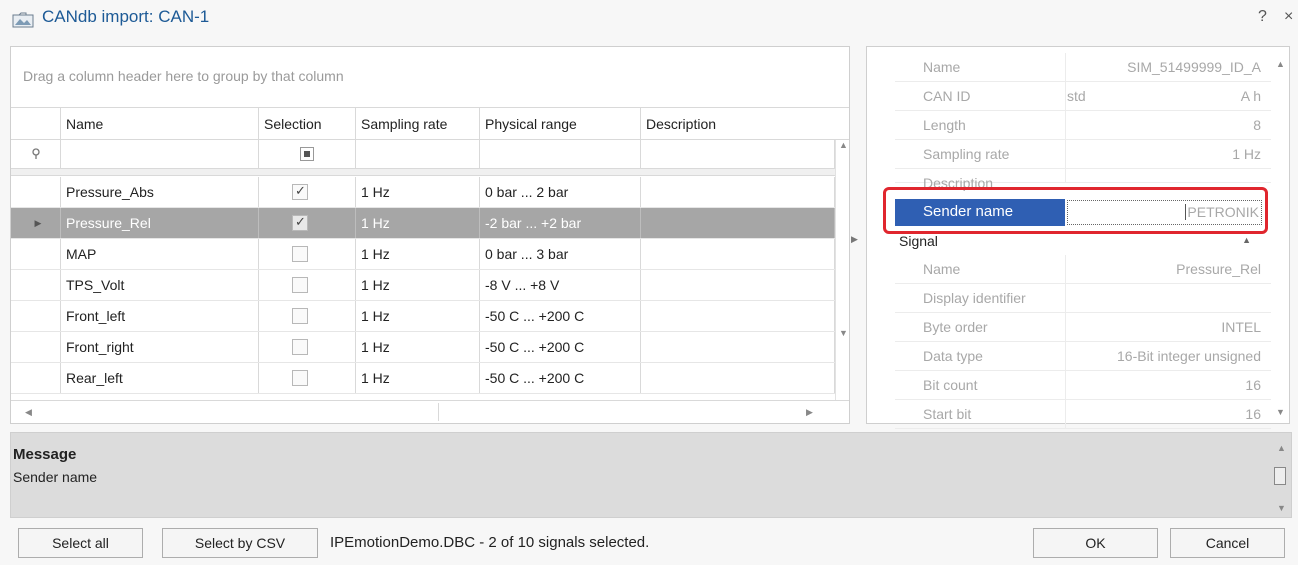  What do you see at coordinates (738, 154) in the screenshot?
I see `filter-description-input` at bounding box center [738, 154].